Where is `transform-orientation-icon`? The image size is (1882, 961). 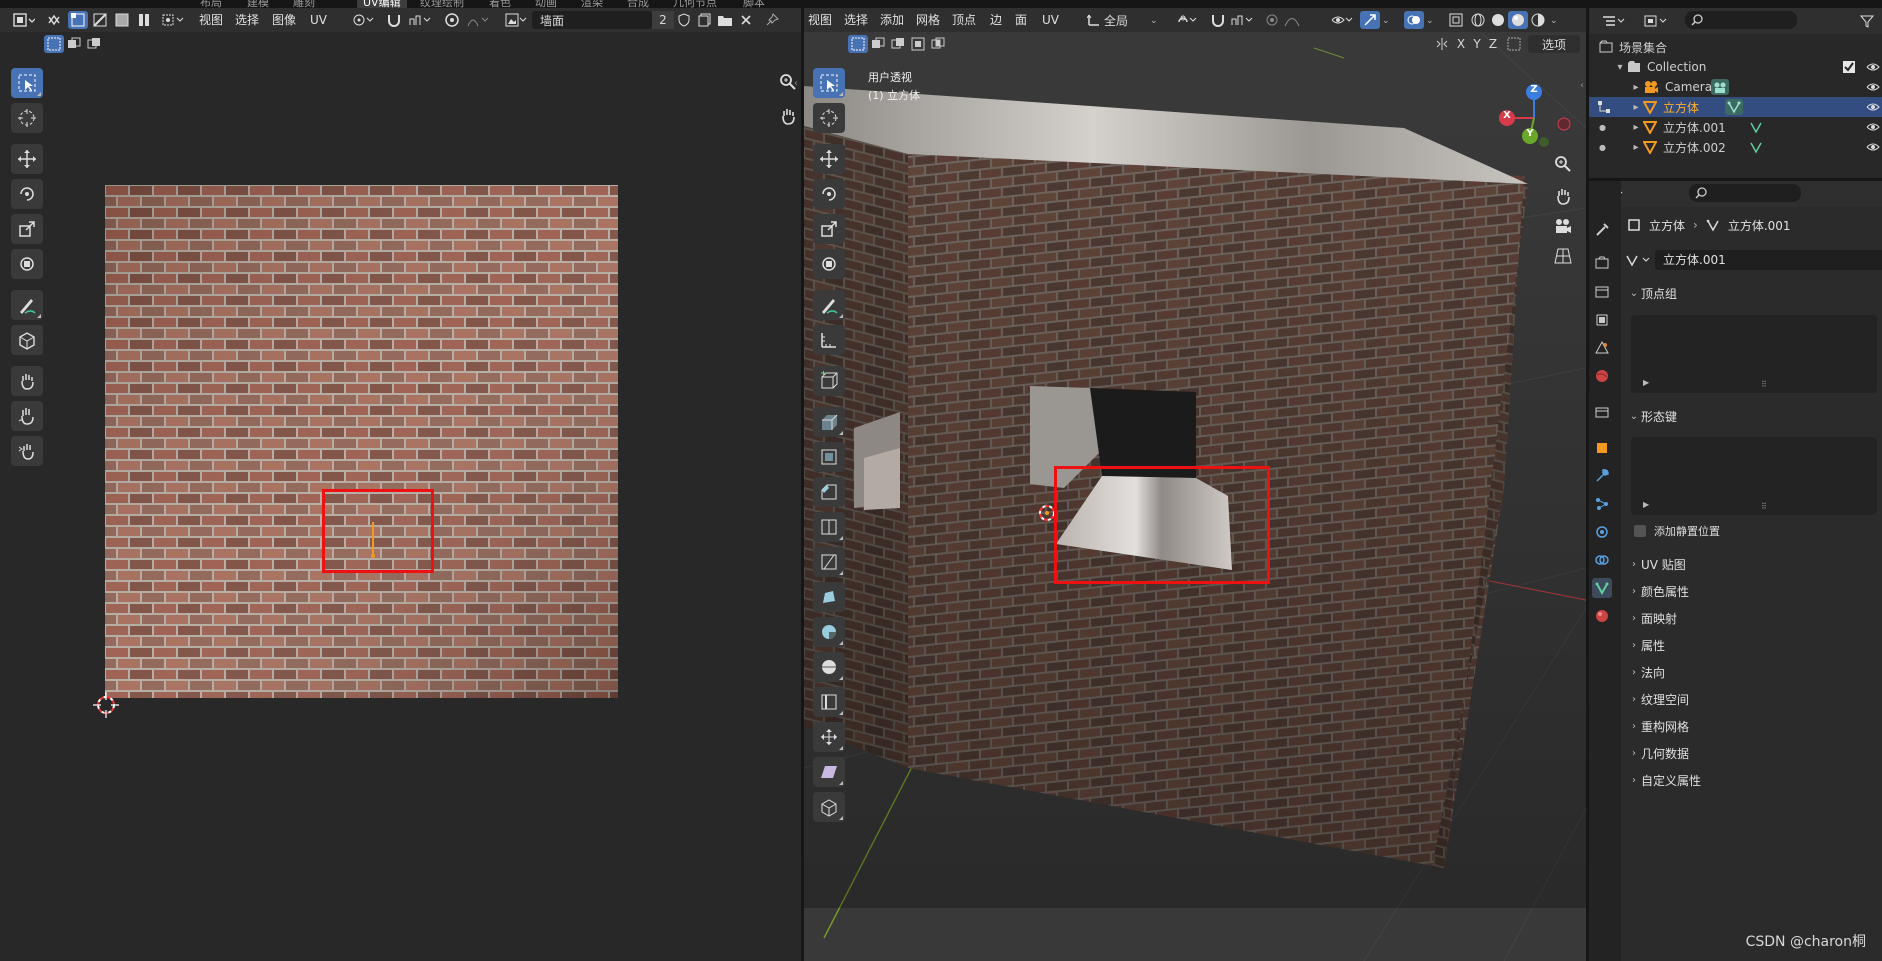
transform-orientation-icon is located at coordinates (1094, 20).